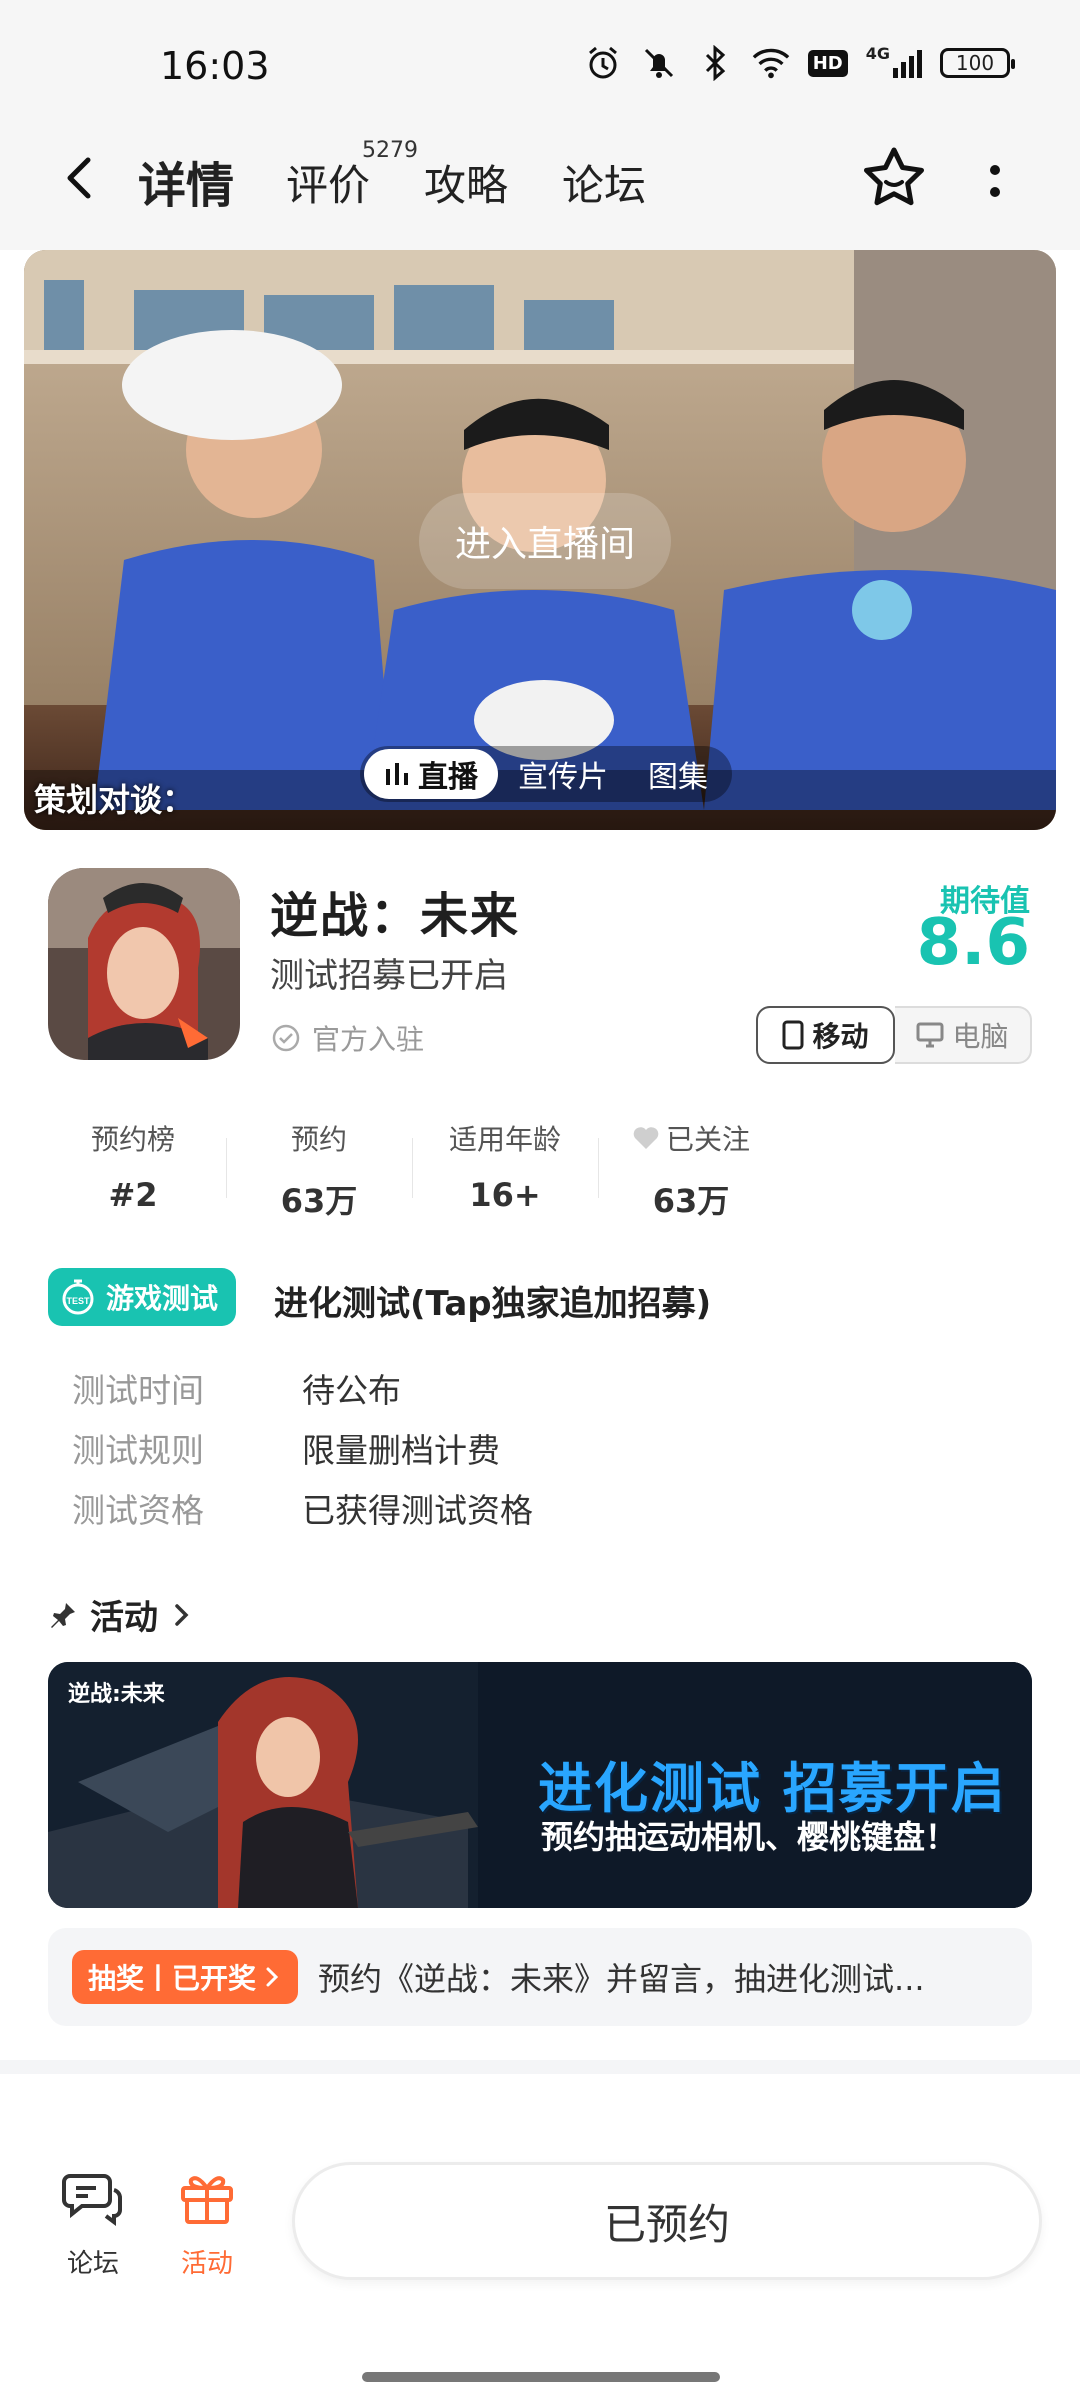 This screenshot has width=1080, height=2400. Describe the element at coordinates (121, 1614) in the screenshot. I see `activity-header: 活动` at that location.